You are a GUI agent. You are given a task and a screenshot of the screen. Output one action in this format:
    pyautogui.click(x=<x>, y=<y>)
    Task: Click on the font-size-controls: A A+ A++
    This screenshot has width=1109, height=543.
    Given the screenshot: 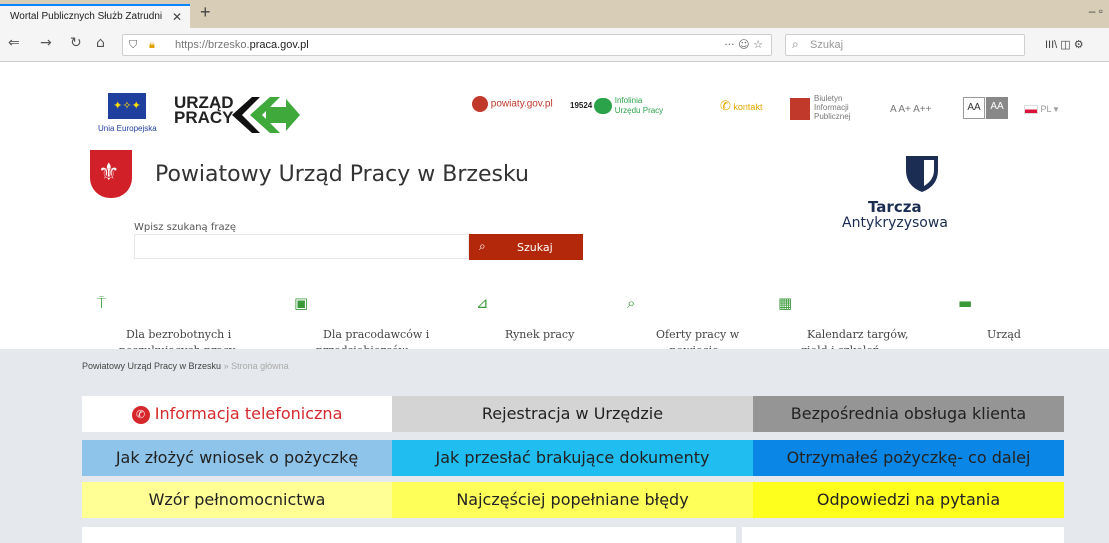 What is the action you would take?
    pyautogui.click(x=910, y=109)
    